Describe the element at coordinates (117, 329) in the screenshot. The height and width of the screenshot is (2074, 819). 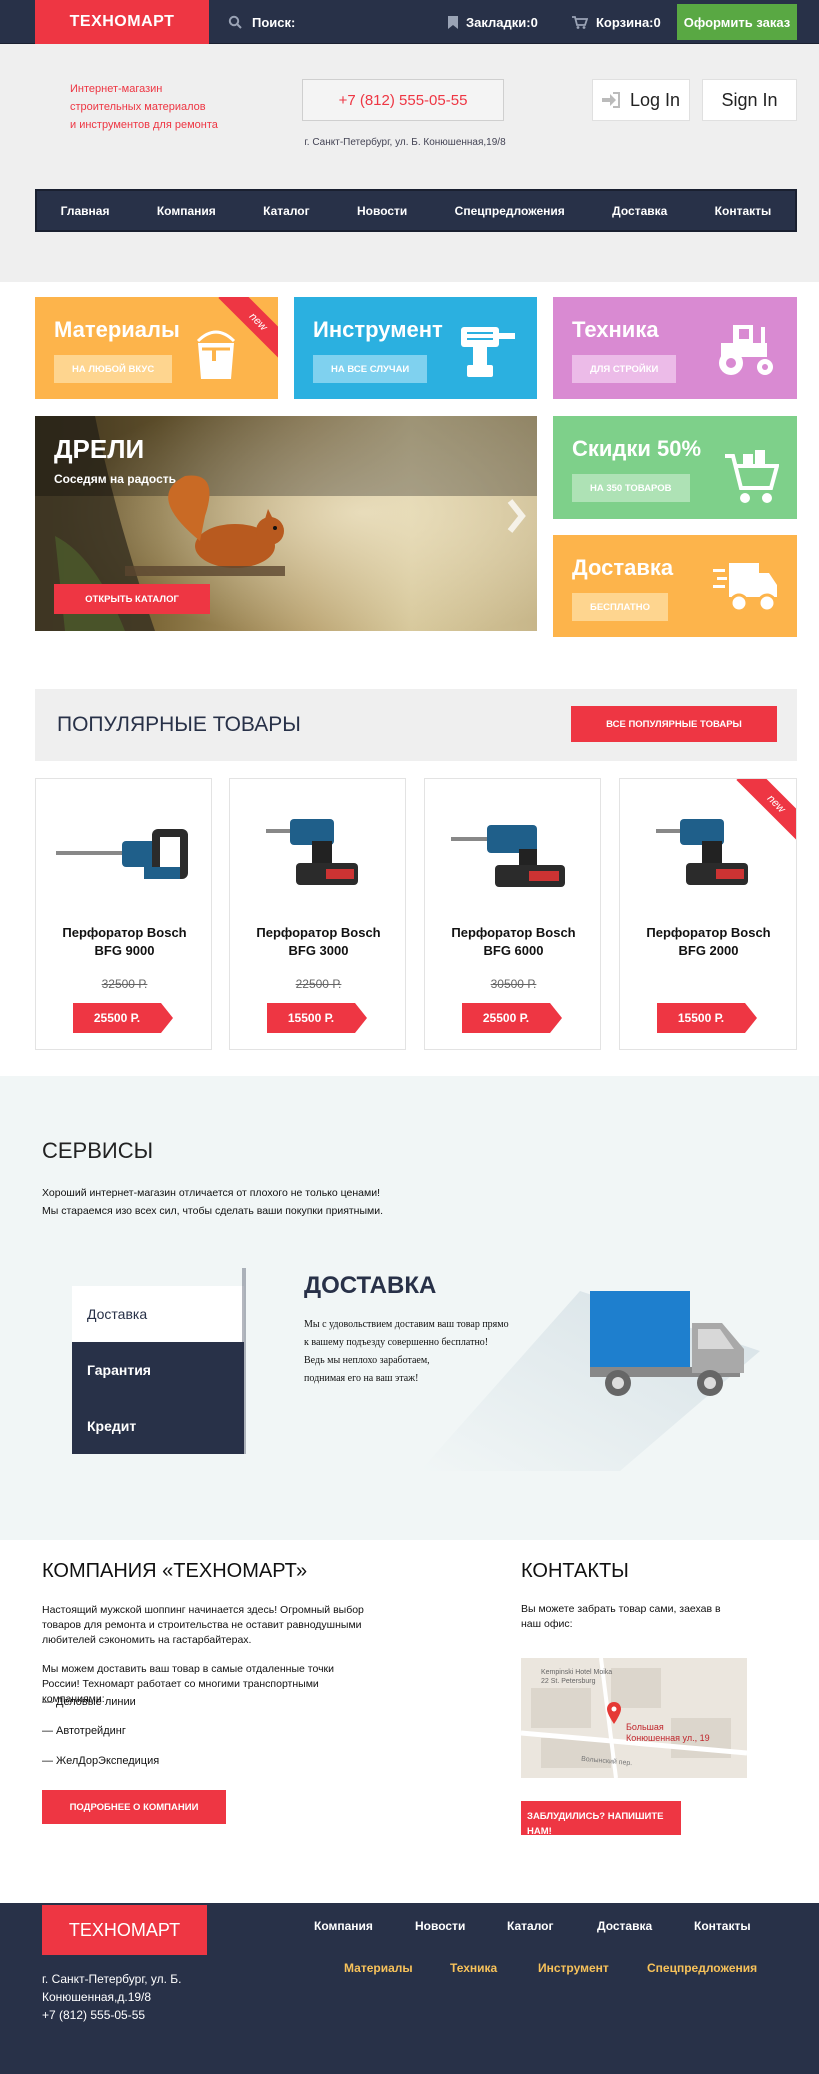
I see `tile-title: Материалы` at that location.